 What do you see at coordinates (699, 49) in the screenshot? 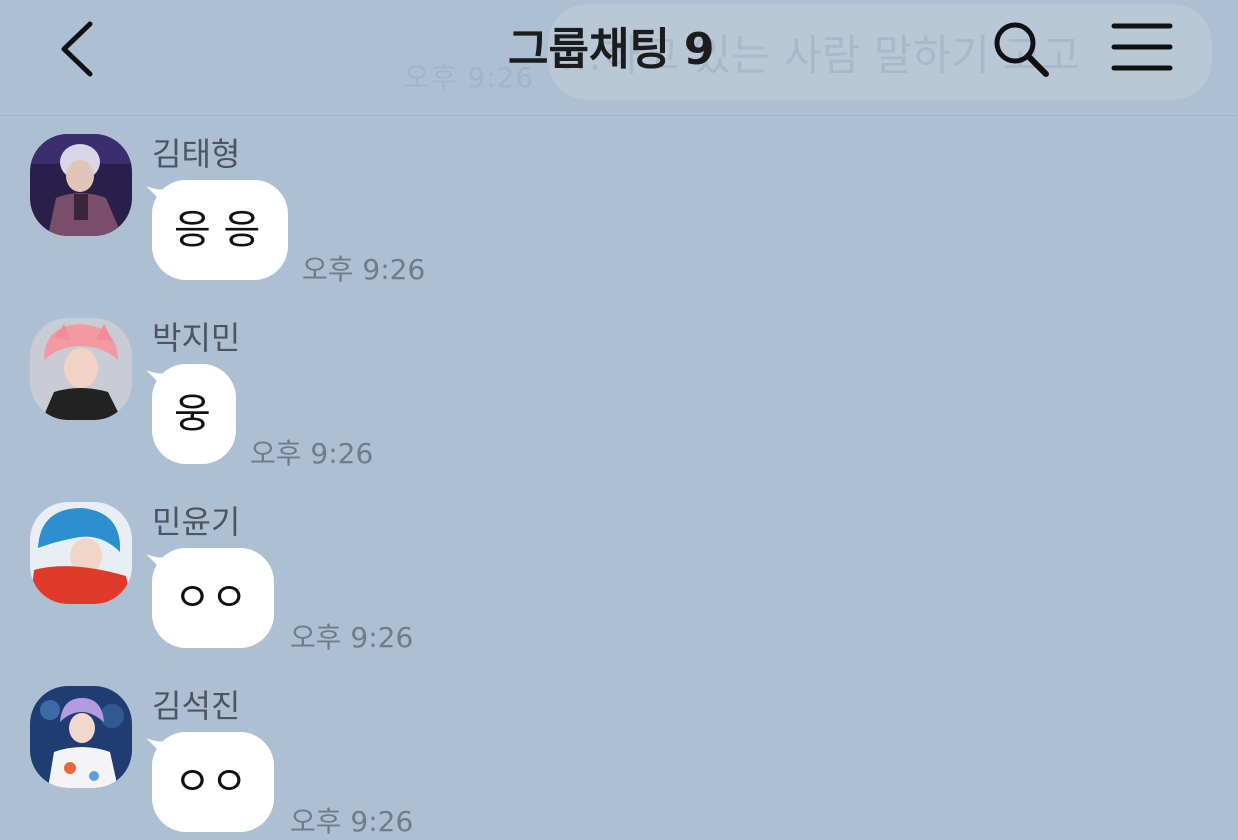
I see `member-count: 9` at bounding box center [699, 49].